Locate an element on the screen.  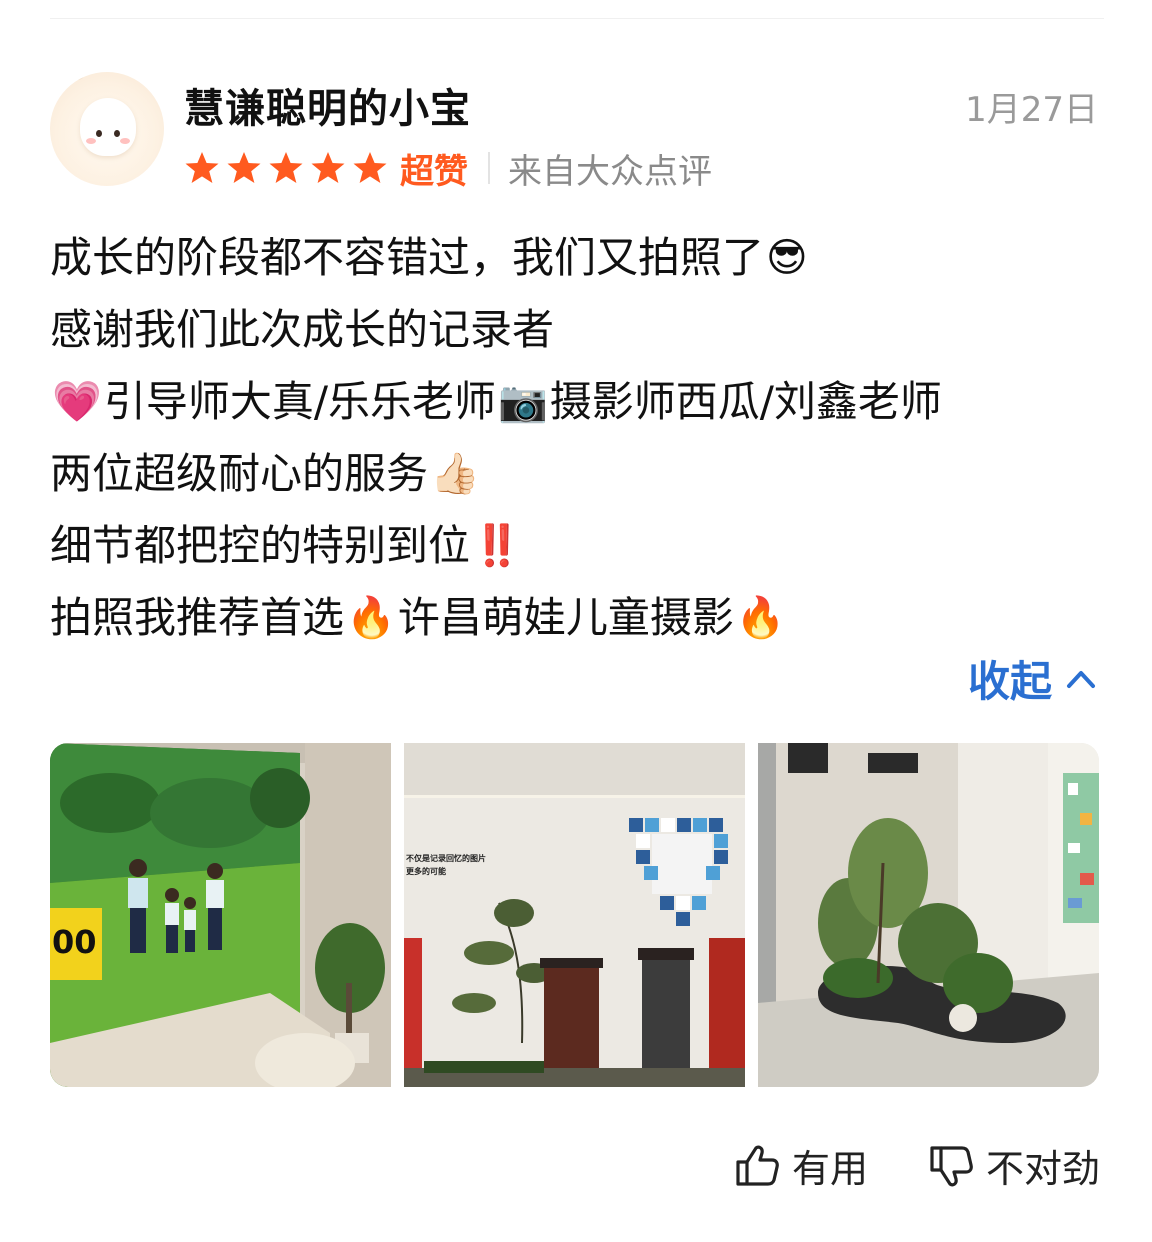
avatar-bun-top is located at coordinates (78, 76).